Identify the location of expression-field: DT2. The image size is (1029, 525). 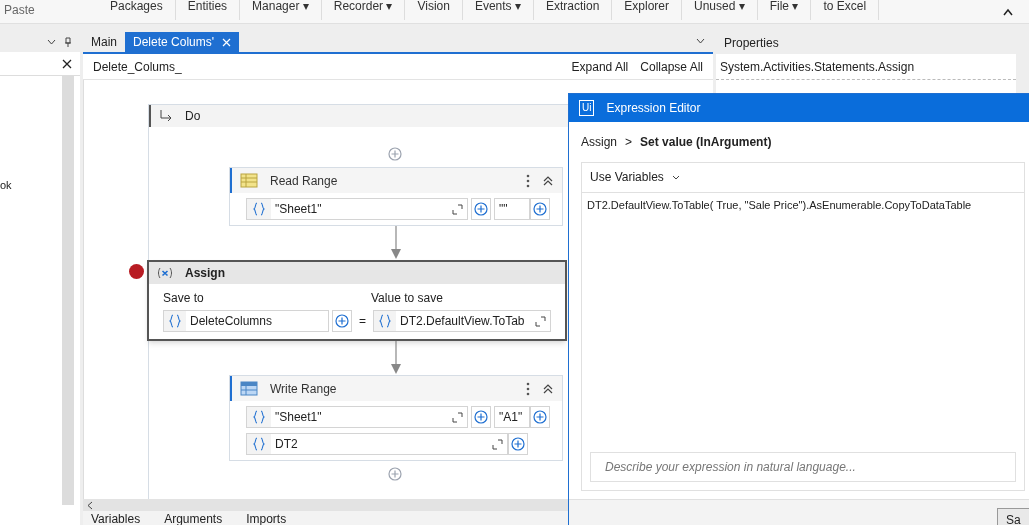
(377, 444).